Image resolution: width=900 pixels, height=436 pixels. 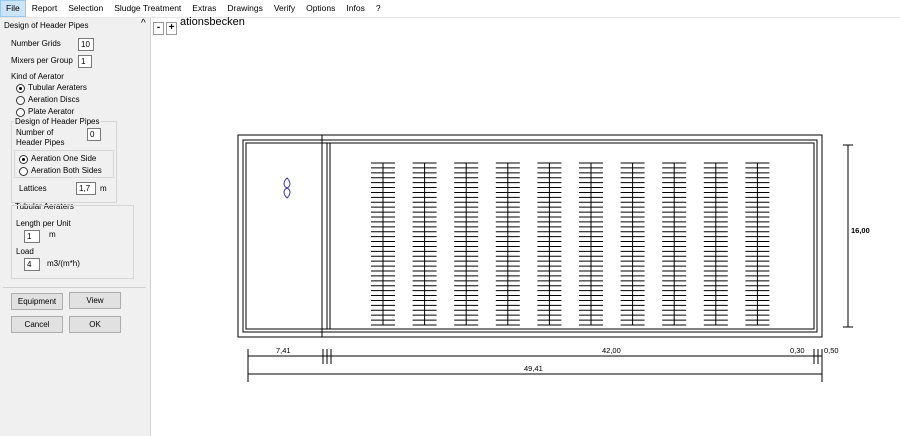 What do you see at coordinates (283, 350) in the screenshot?
I see `dim-left: 7,41` at bounding box center [283, 350].